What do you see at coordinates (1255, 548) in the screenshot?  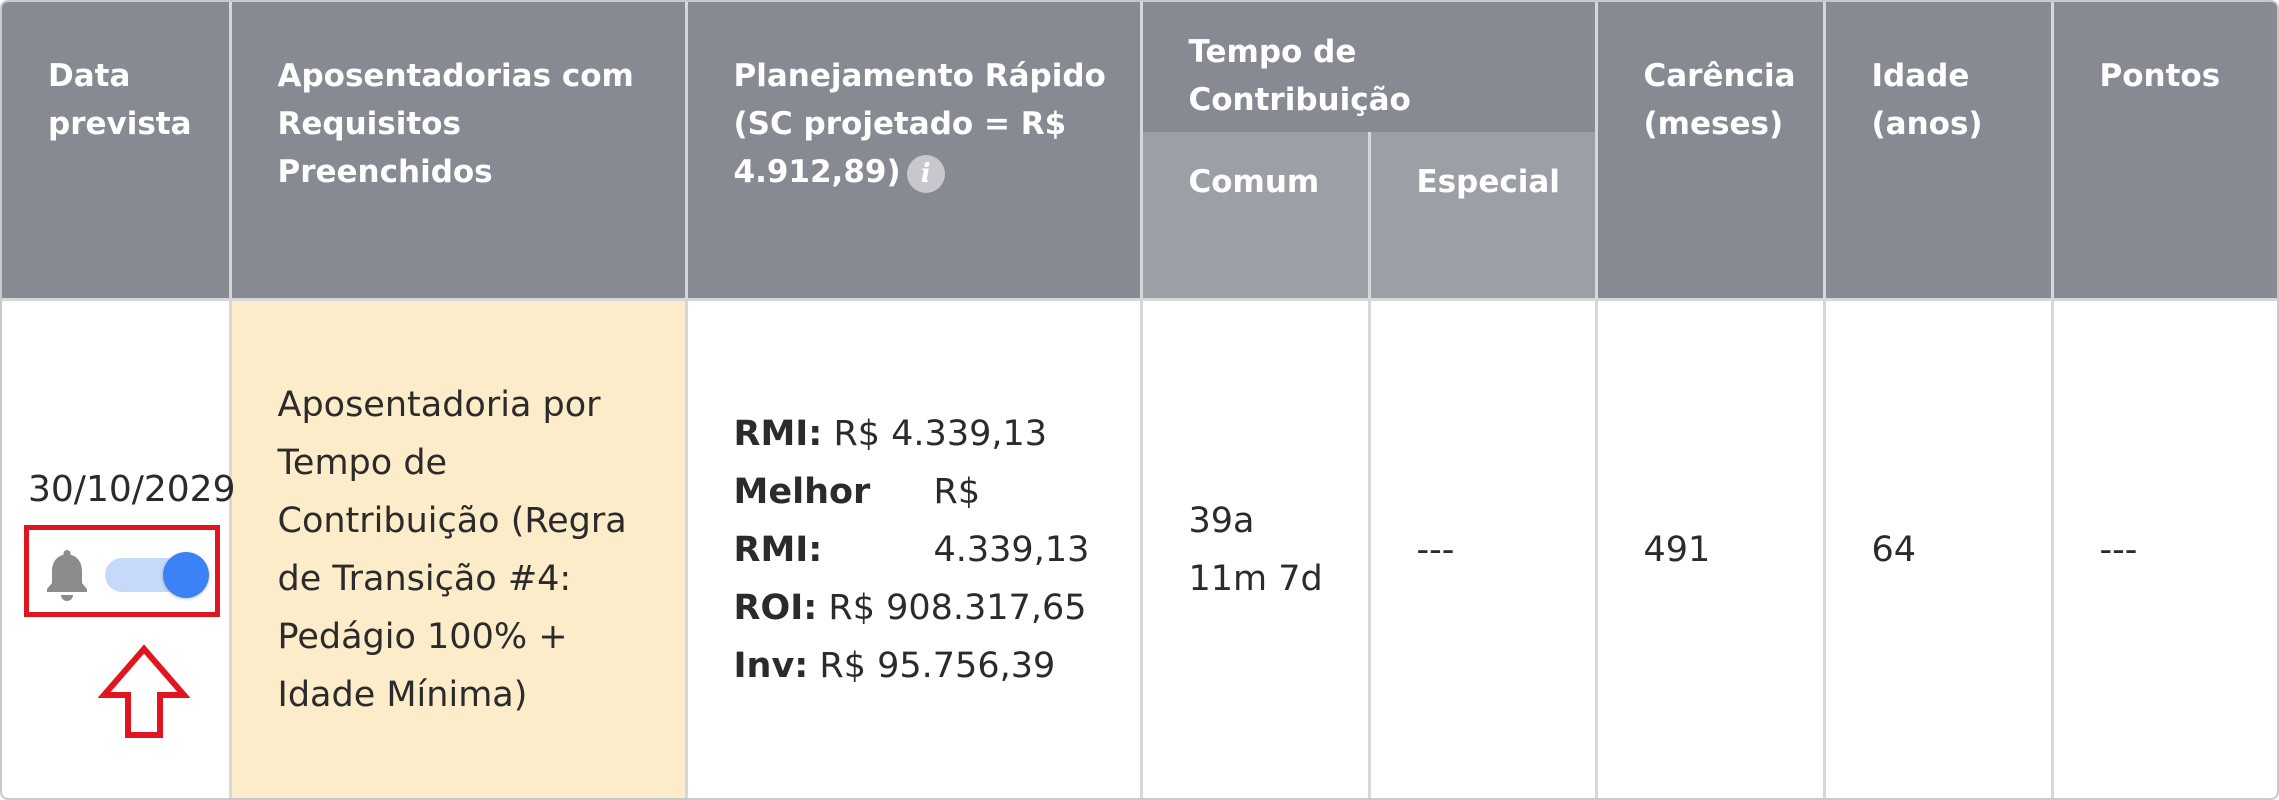 I see `cell-tempo-comum: 39a 11m 7d` at bounding box center [1255, 548].